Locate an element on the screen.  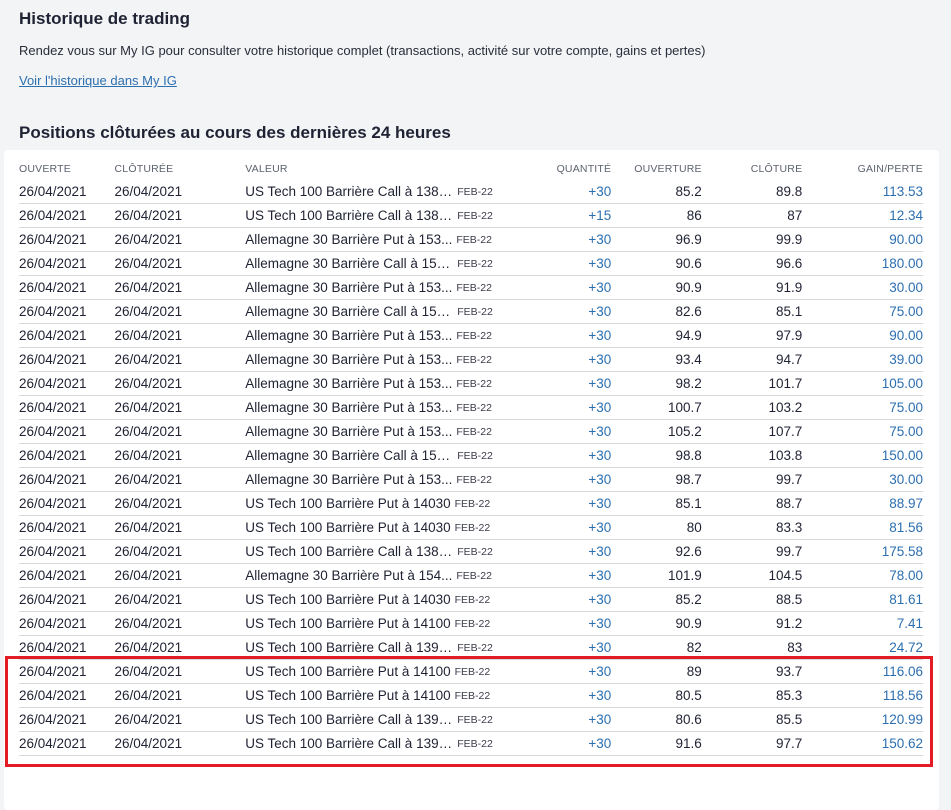
open-level: 91.6 is located at coordinates (656, 743).